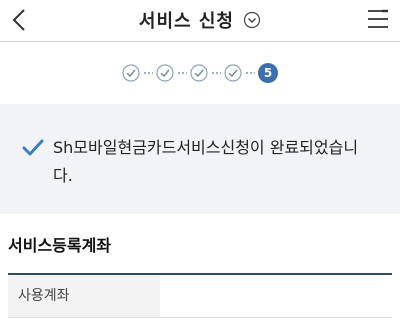 The image size is (400, 333). Describe the element at coordinates (84, 296) in the screenshot. I see `account-label: 사용계좌` at that location.